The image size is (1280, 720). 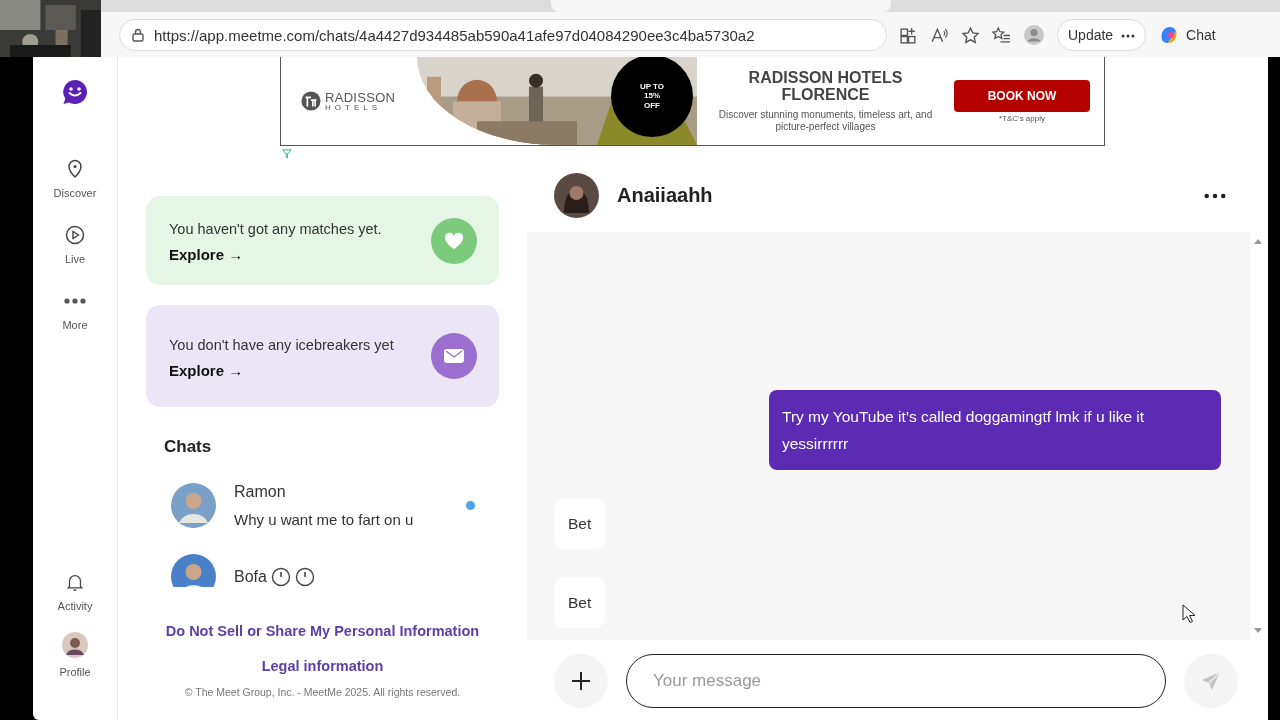 I want to click on contact-name: Ramon, so click(x=260, y=492).